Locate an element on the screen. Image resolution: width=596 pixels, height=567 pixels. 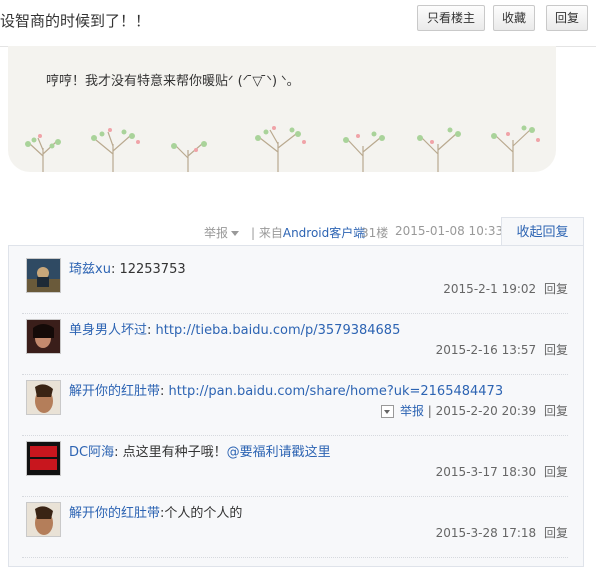
reply-content: 个人的个人的 is located at coordinates (203, 513).